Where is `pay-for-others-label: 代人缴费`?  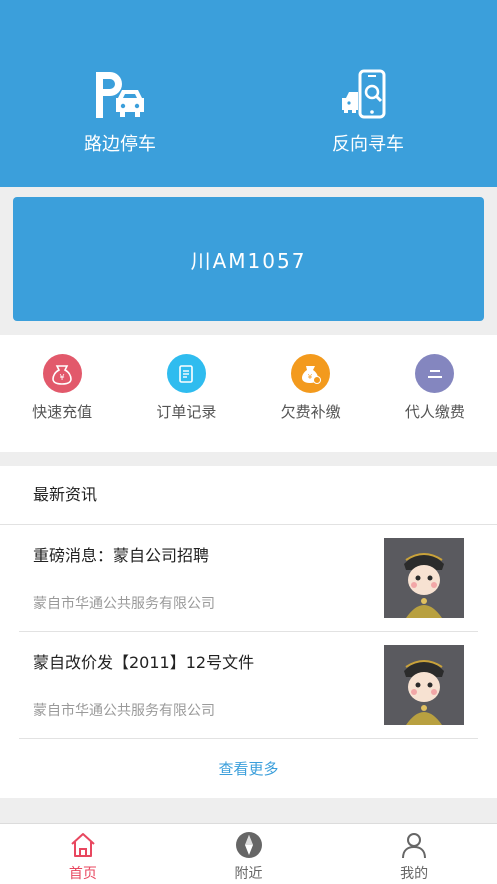
pay-for-others-label: 代人缴费 is located at coordinates (434, 412).